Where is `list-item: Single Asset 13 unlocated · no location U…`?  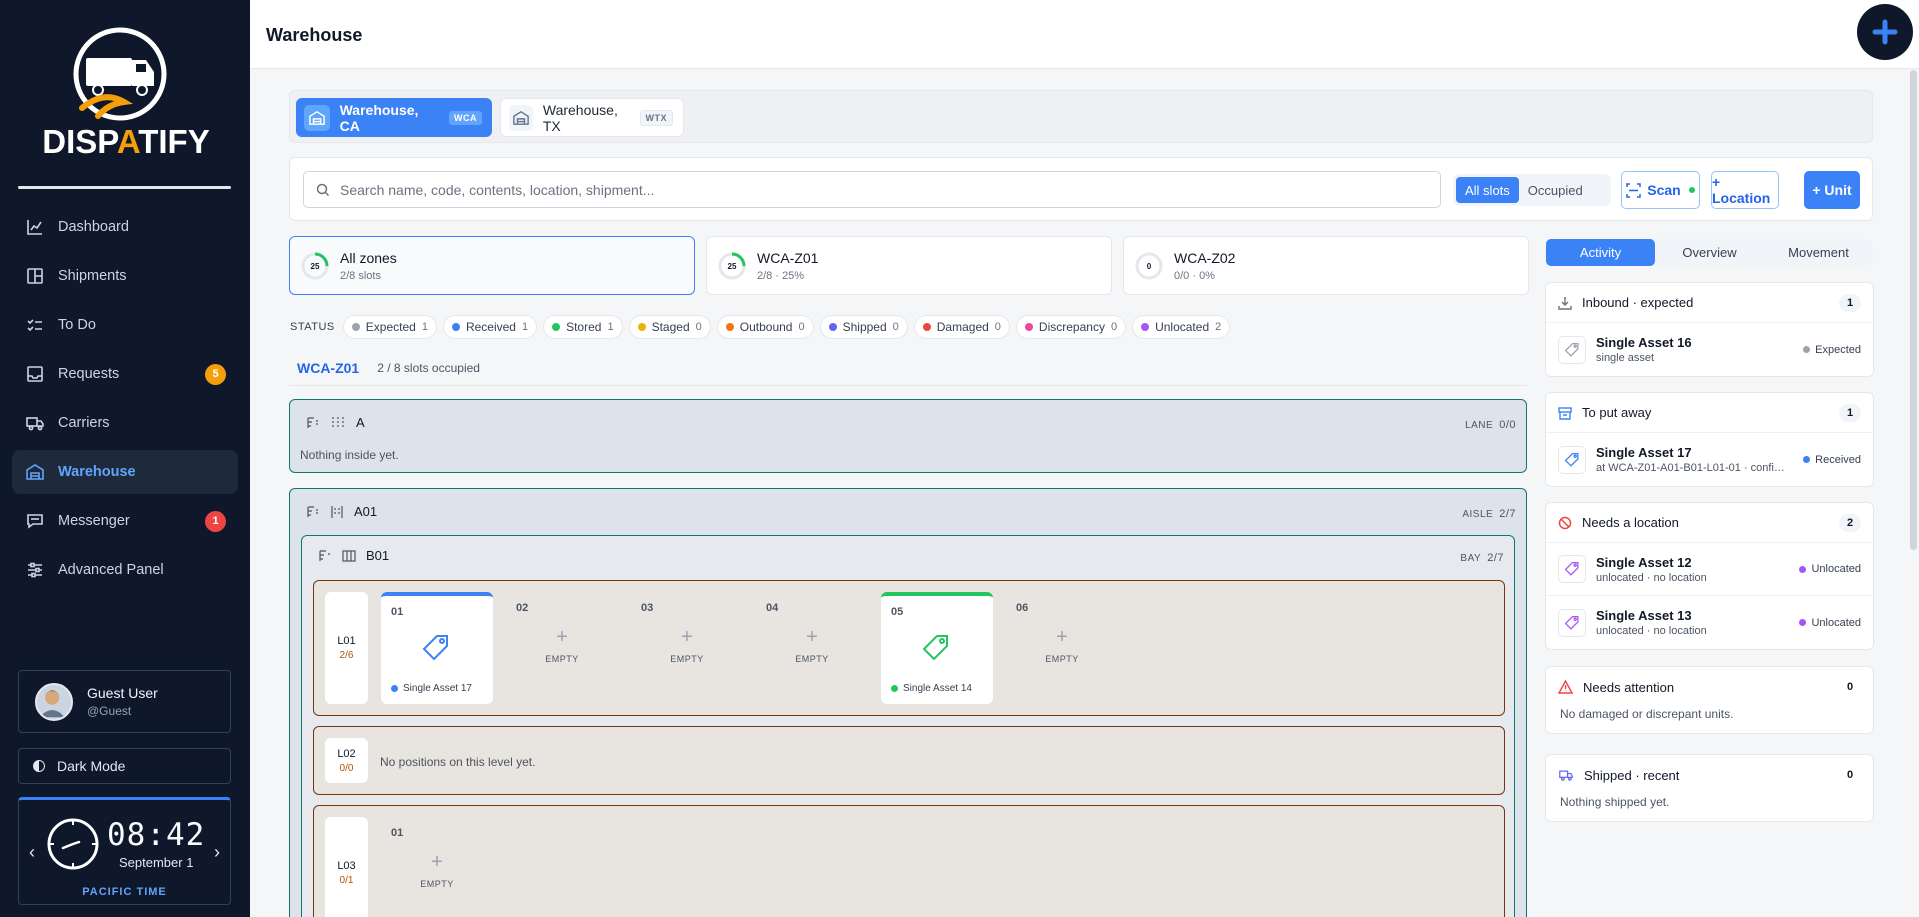 list-item: Single Asset 13 unlocated · no location U… is located at coordinates (1709, 622).